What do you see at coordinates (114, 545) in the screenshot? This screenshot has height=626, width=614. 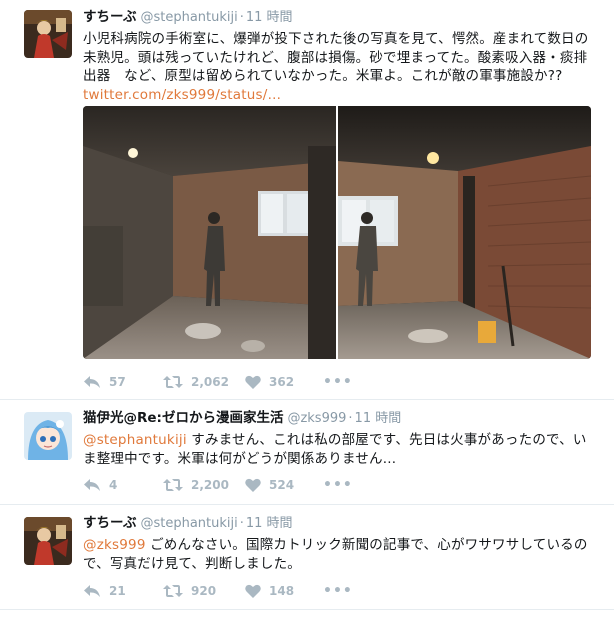 I see `mention-link: @zks999` at bounding box center [114, 545].